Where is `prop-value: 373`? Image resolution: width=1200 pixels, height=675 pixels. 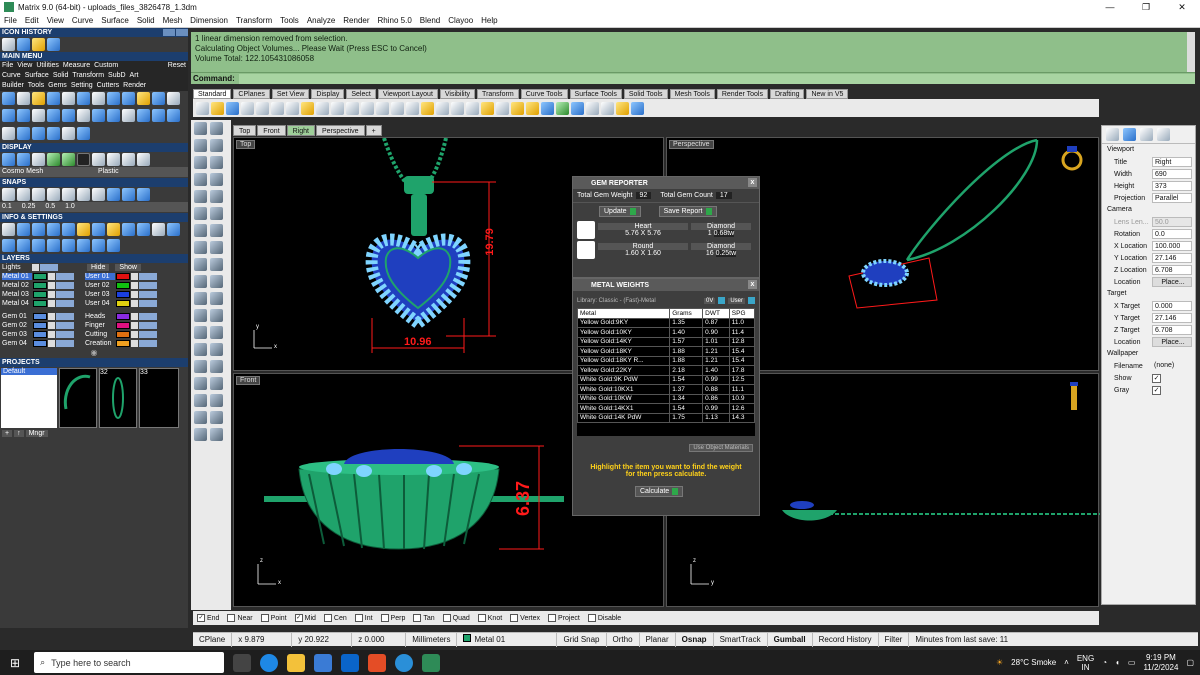 prop-value: 373 is located at coordinates (1172, 186).